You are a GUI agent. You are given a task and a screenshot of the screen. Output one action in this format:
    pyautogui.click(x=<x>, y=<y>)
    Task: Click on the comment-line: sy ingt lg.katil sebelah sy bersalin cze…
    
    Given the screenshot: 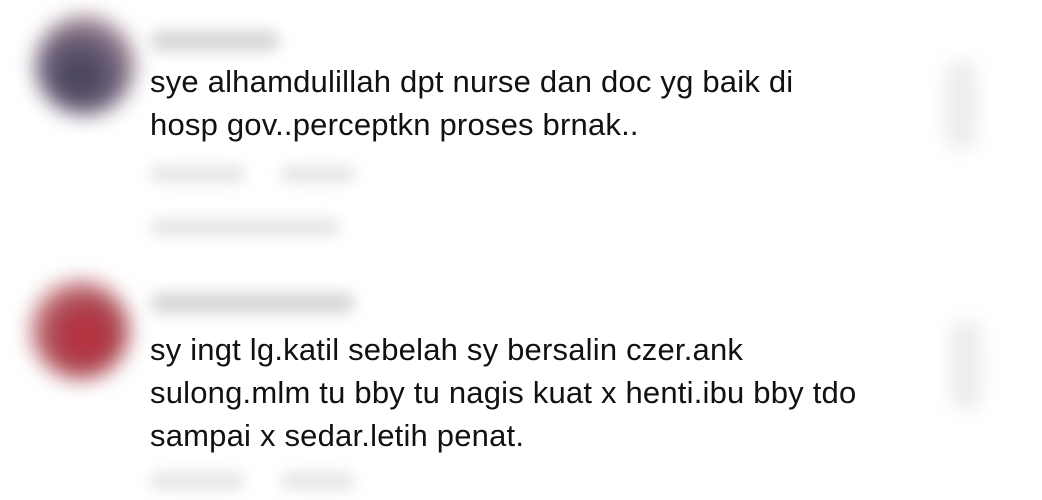 What is the action you would take?
    pyautogui.click(x=447, y=349)
    